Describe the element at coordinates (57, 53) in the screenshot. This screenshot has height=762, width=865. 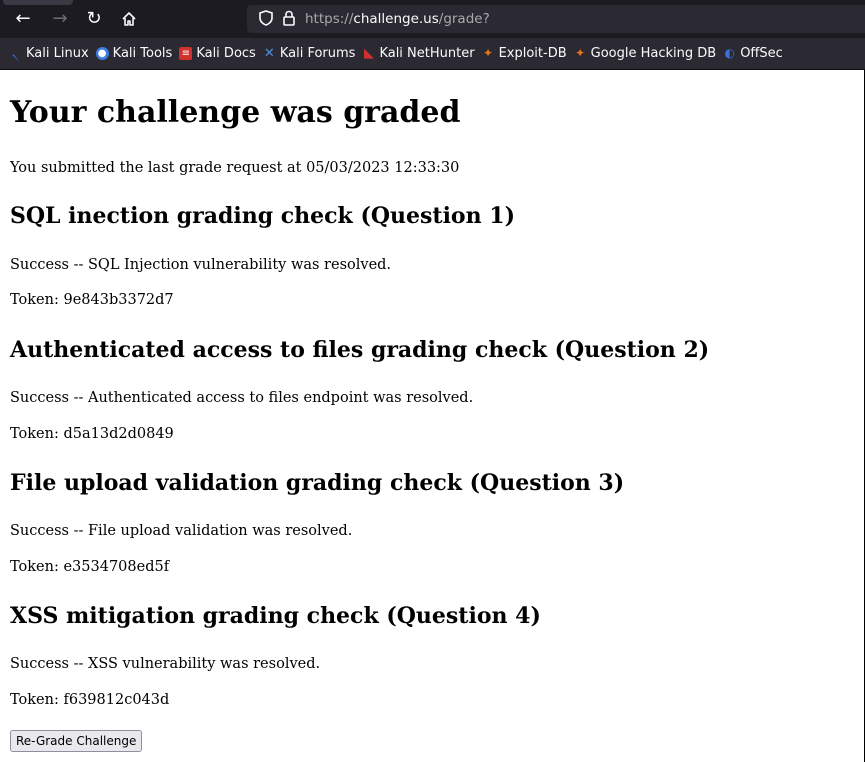
I see `bookmark-label: Kali Linux` at that location.